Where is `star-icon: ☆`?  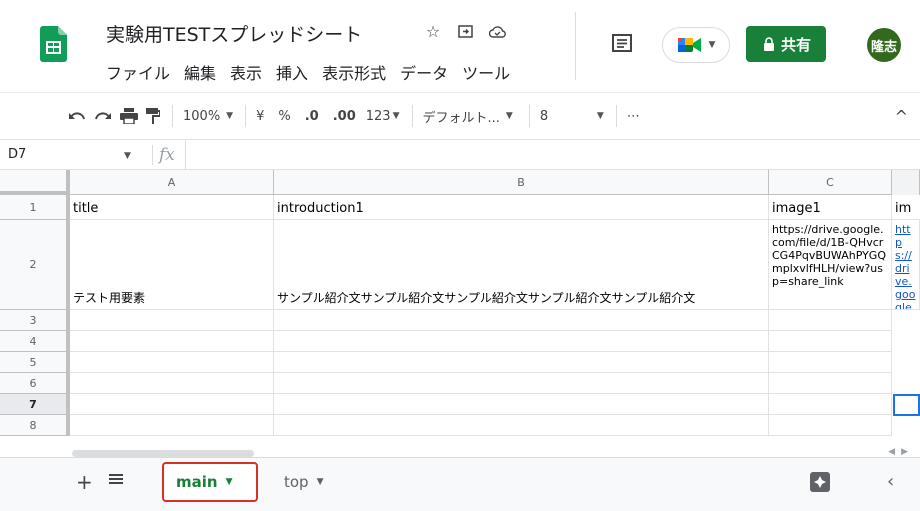 star-icon: ☆ is located at coordinates (433, 31).